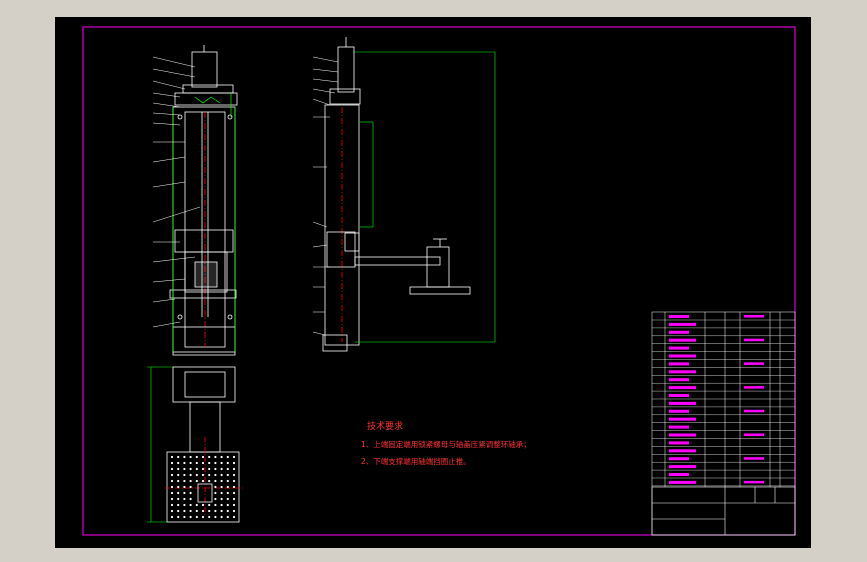  Describe the element at coordinates (416, 461) in the screenshot. I see `note-line-2: 2、下端支撑端用轴端挡圈止推。` at that location.